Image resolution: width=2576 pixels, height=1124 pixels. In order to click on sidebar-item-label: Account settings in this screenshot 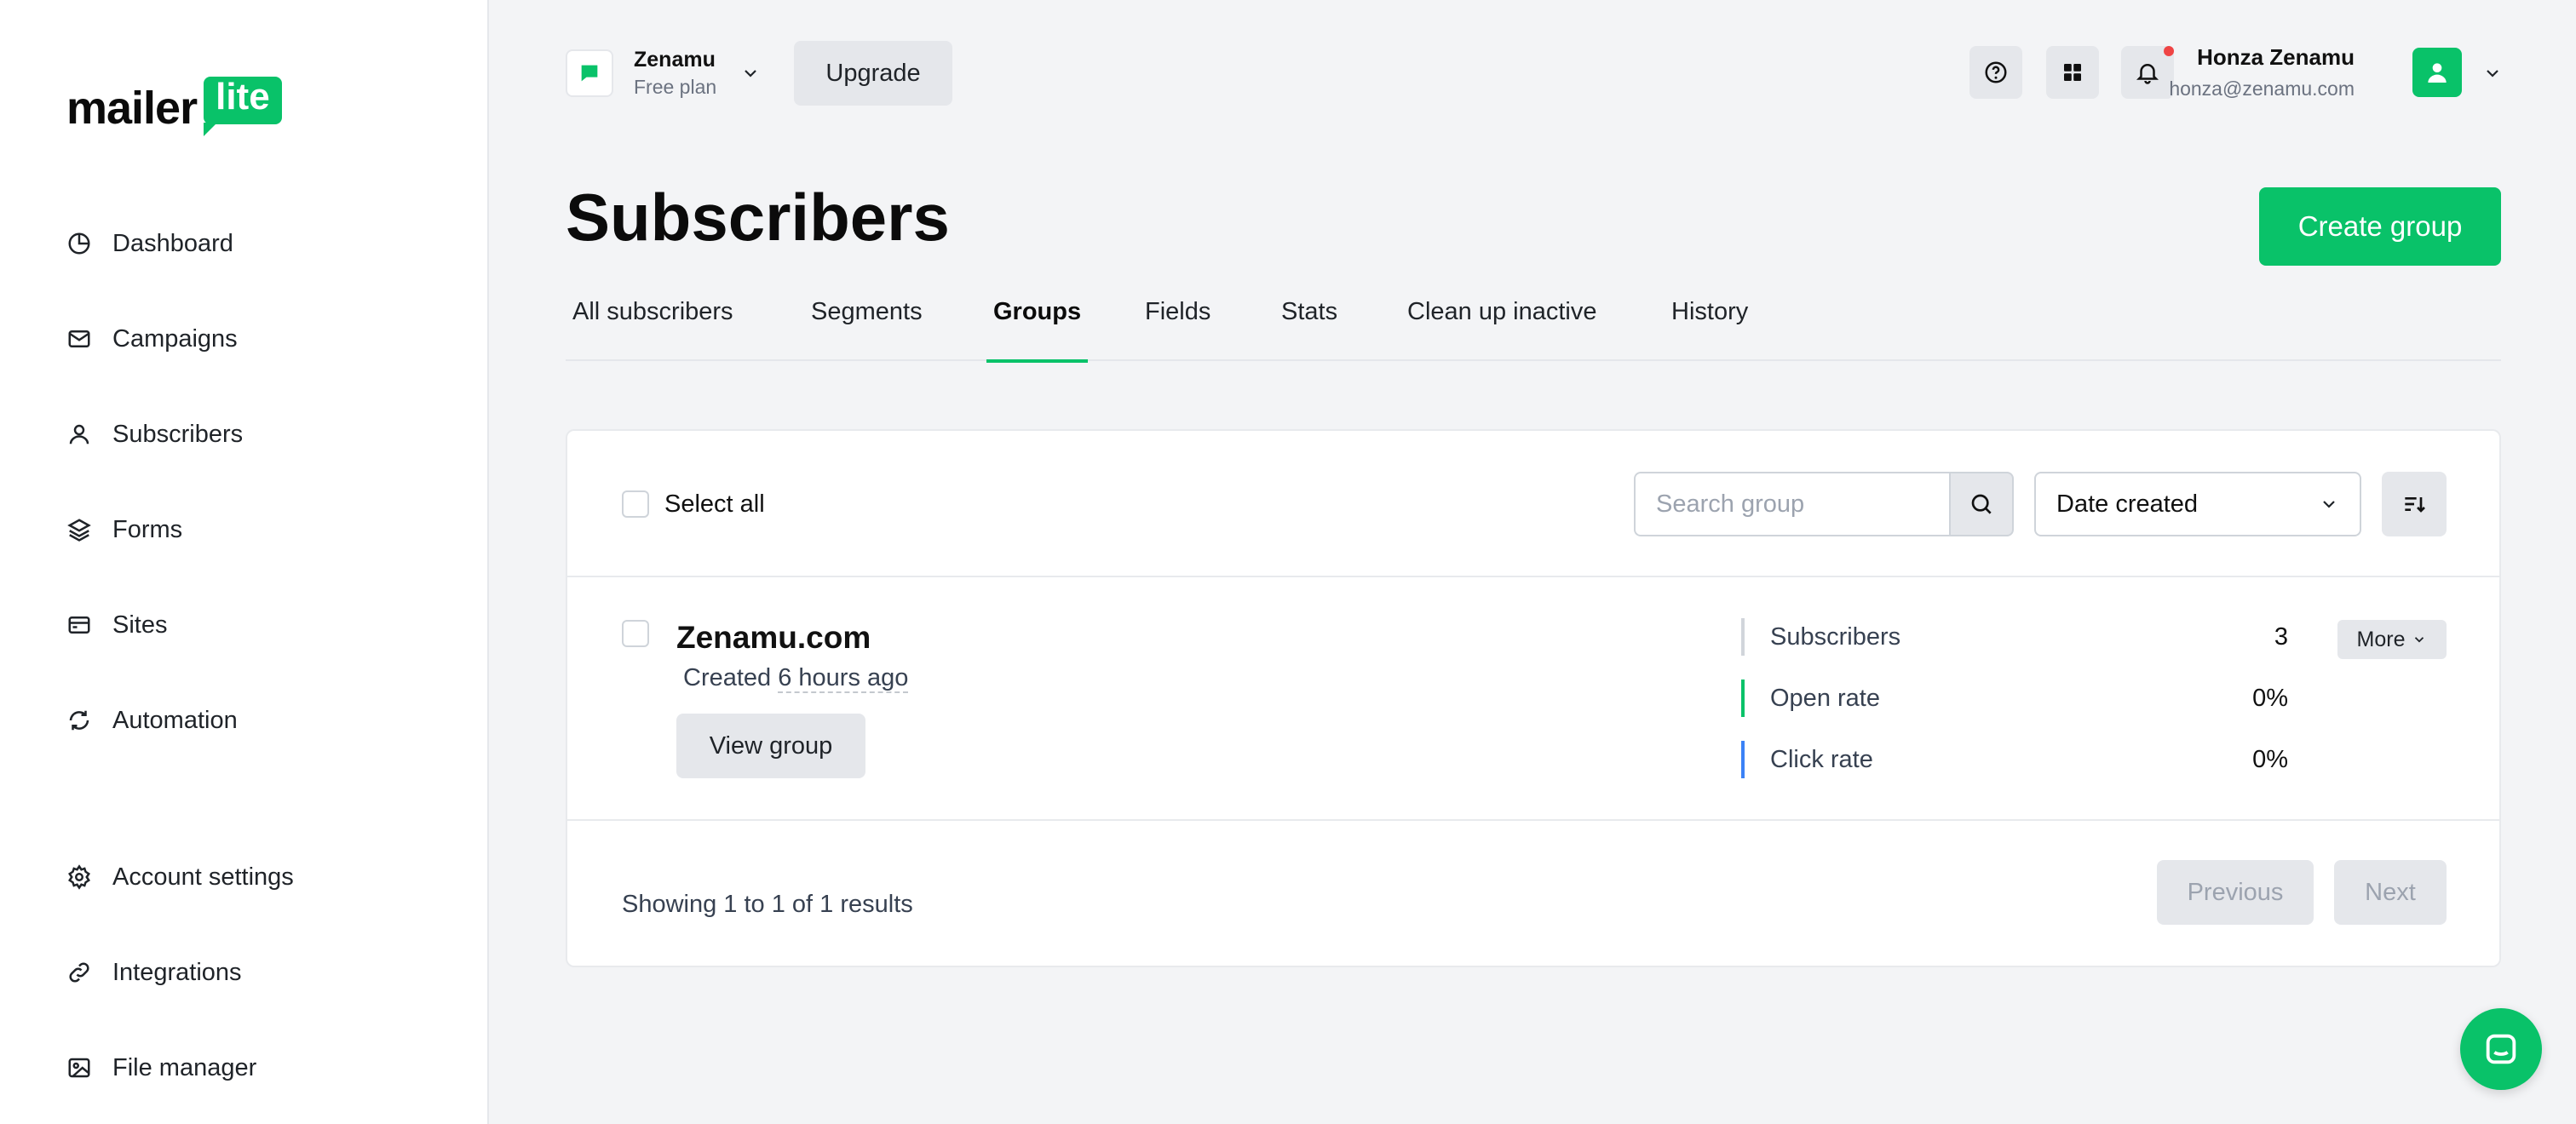, I will do `click(203, 877)`.